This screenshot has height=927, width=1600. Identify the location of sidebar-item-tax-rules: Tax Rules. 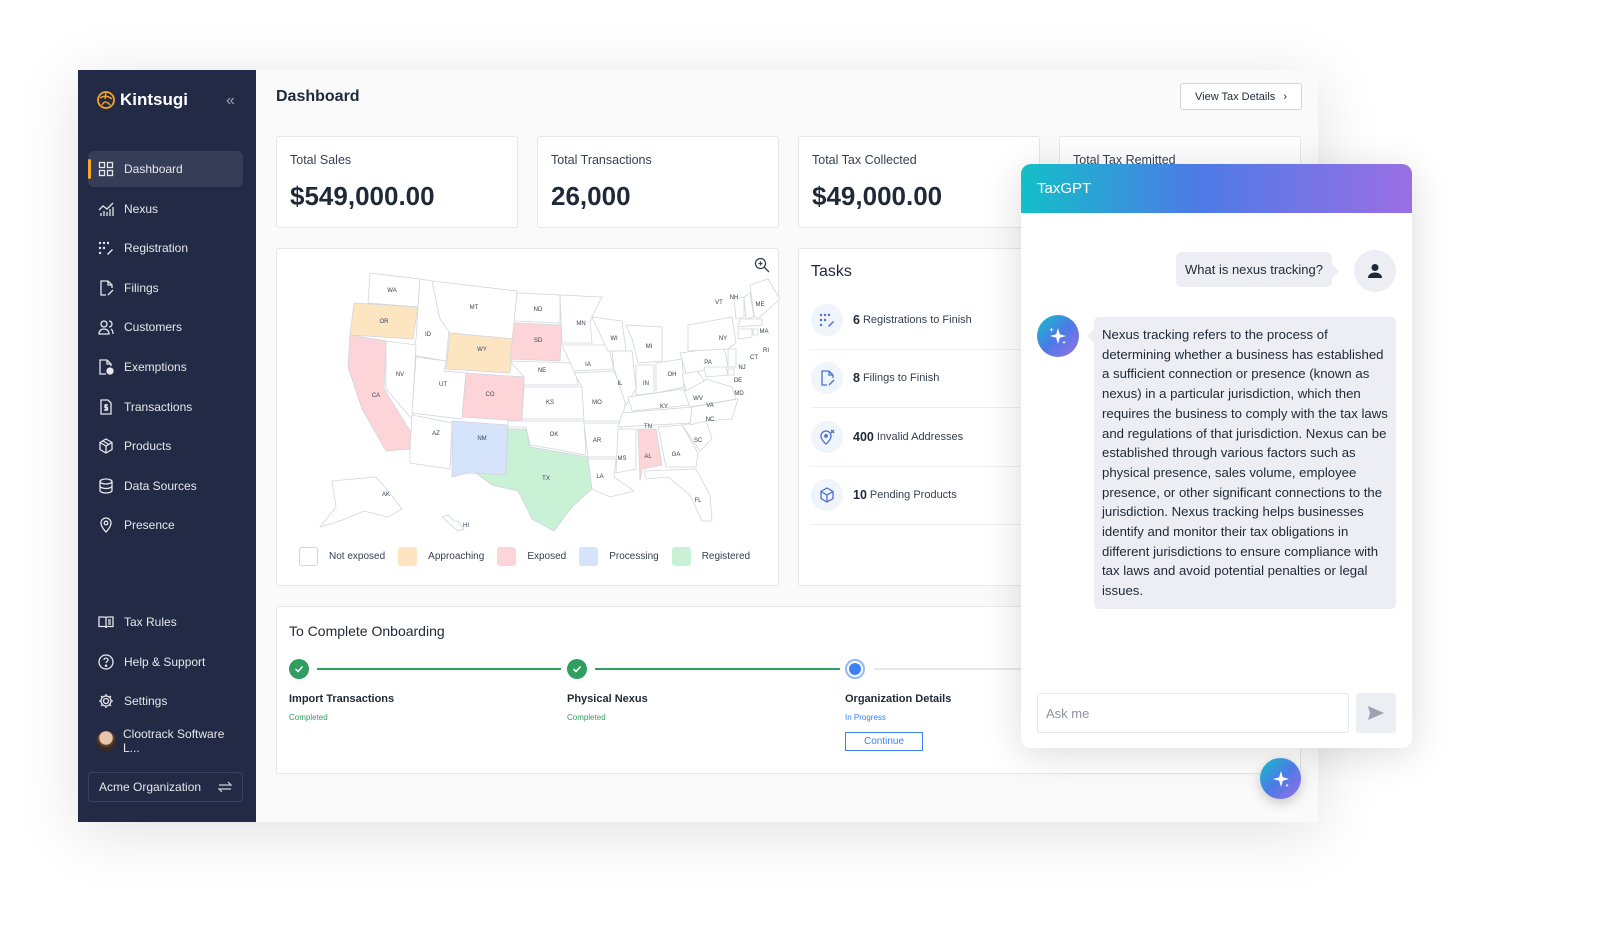
(165, 622).